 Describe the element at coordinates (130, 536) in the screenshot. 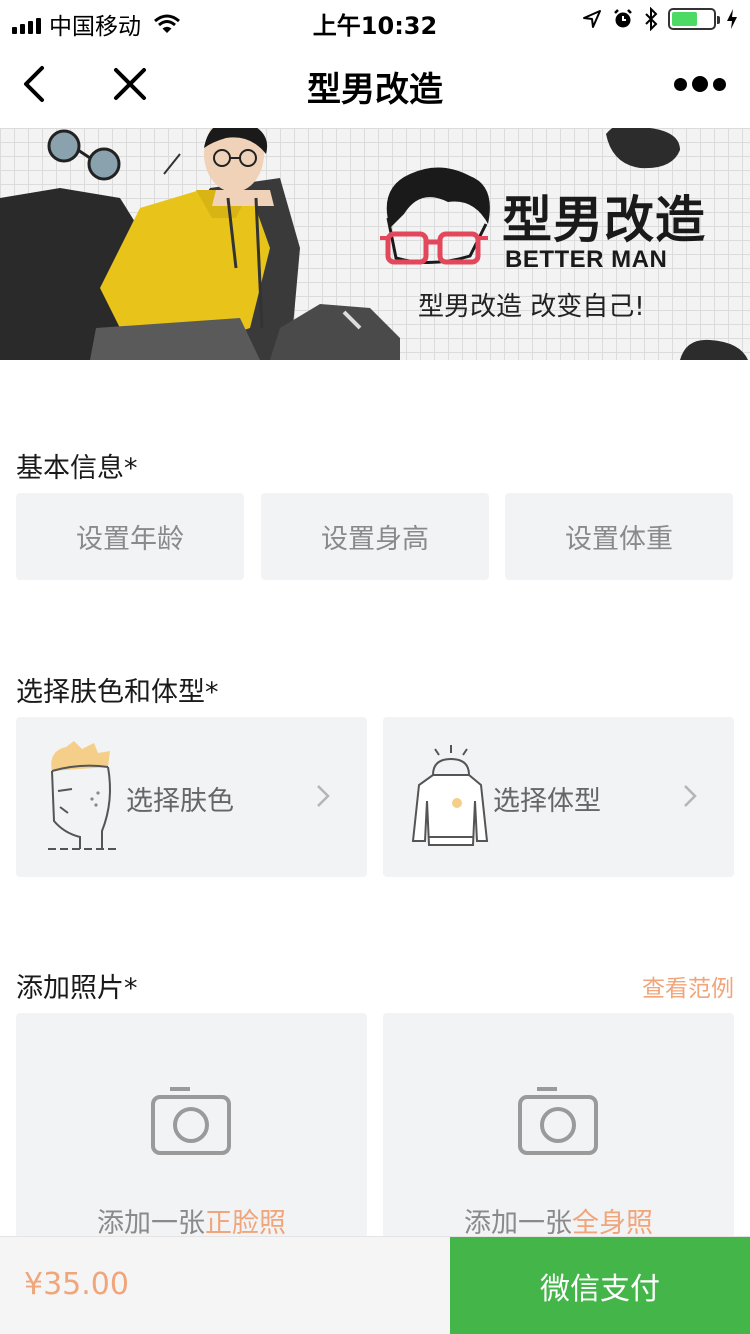

I see `set-age-button: 设置年龄` at that location.